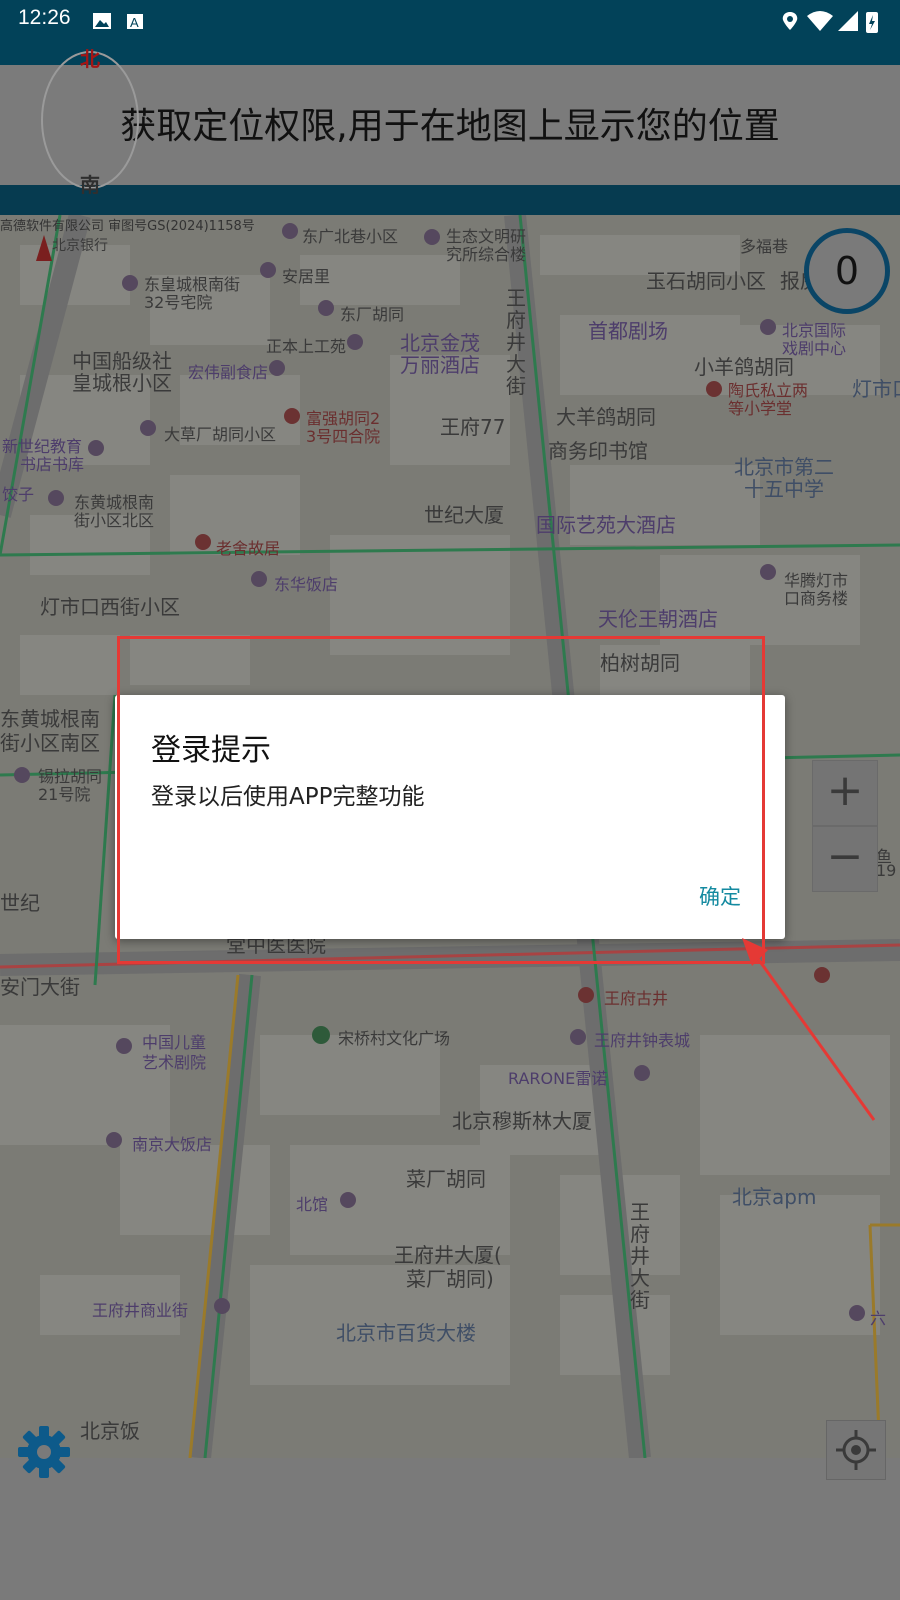 Image resolution: width=900 pixels, height=1600 pixels. Describe the element at coordinates (464, 515) in the screenshot. I see `map-label: 世纪大厦` at that location.